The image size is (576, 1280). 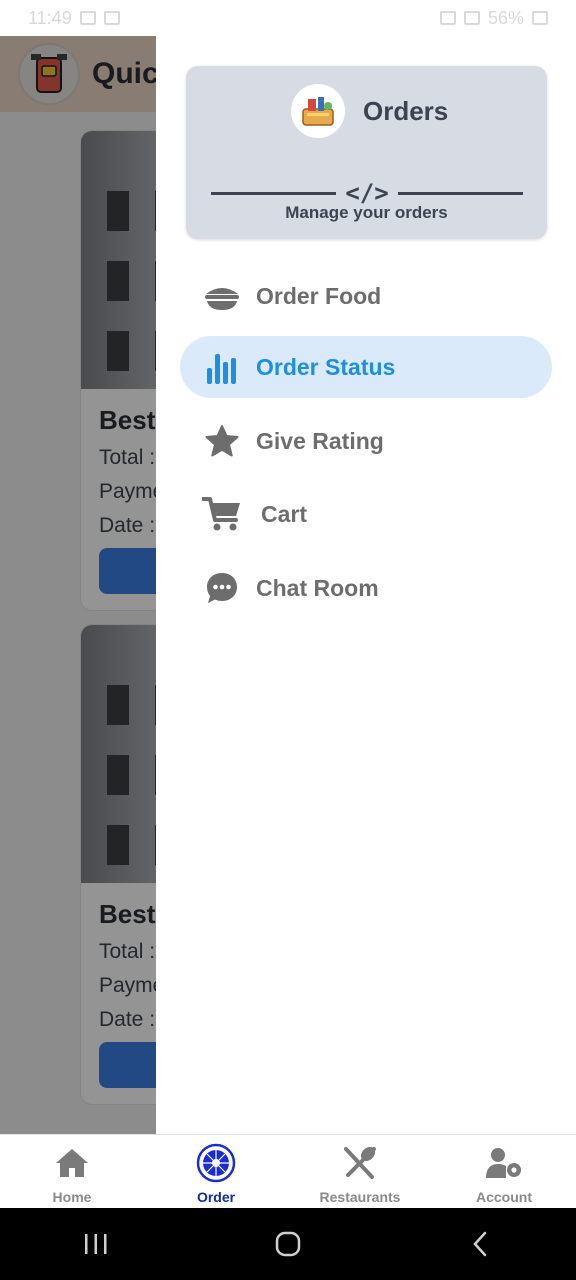 I want to click on signal-icon, so click(x=471, y=18).